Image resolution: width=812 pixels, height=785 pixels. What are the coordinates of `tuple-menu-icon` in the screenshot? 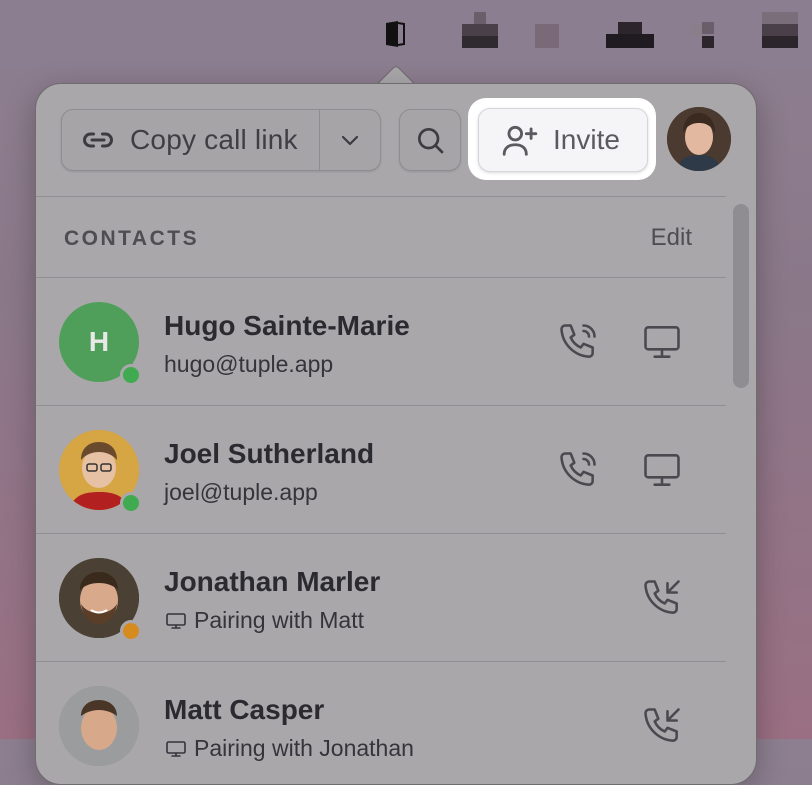 It's located at (395, 34).